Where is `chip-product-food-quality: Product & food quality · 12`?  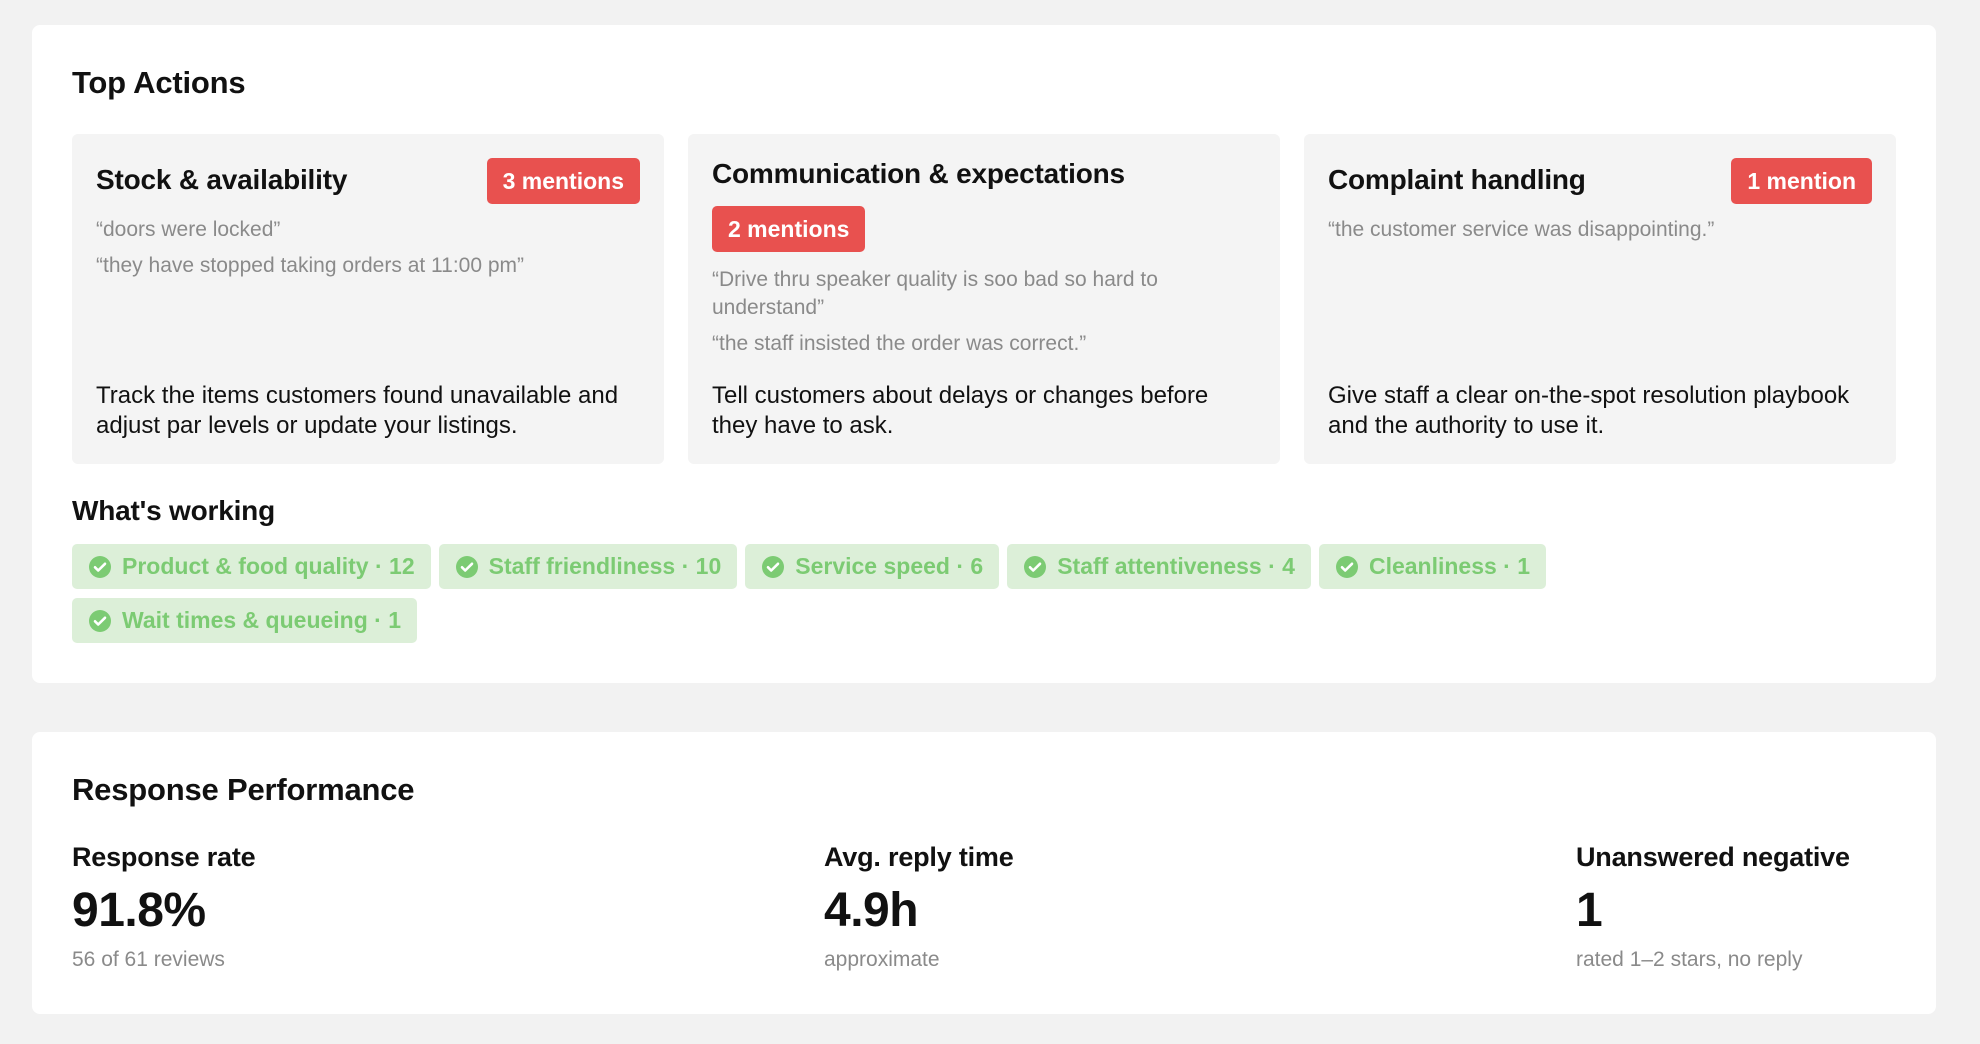
chip-product-food-quality: Product & food quality · 12 is located at coordinates (251, 566).